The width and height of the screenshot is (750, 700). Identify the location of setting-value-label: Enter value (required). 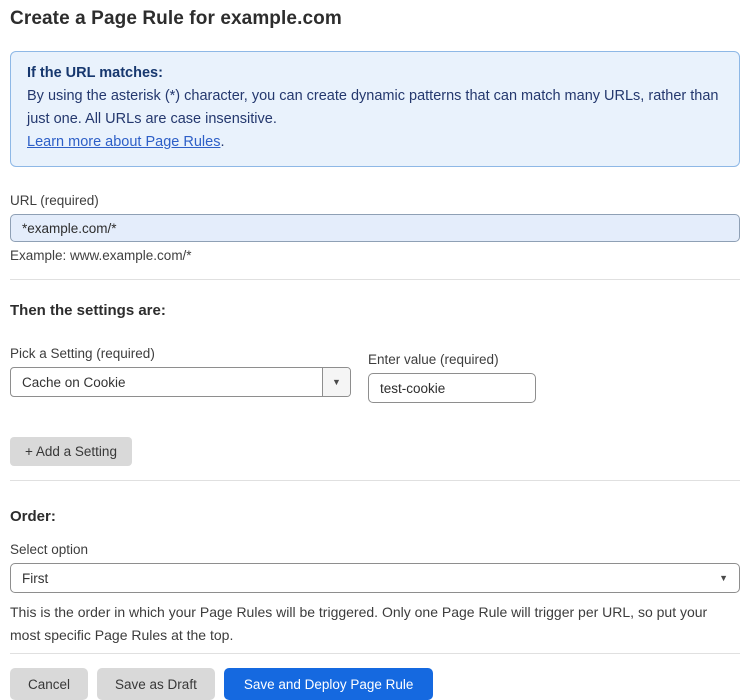
(433, 359).